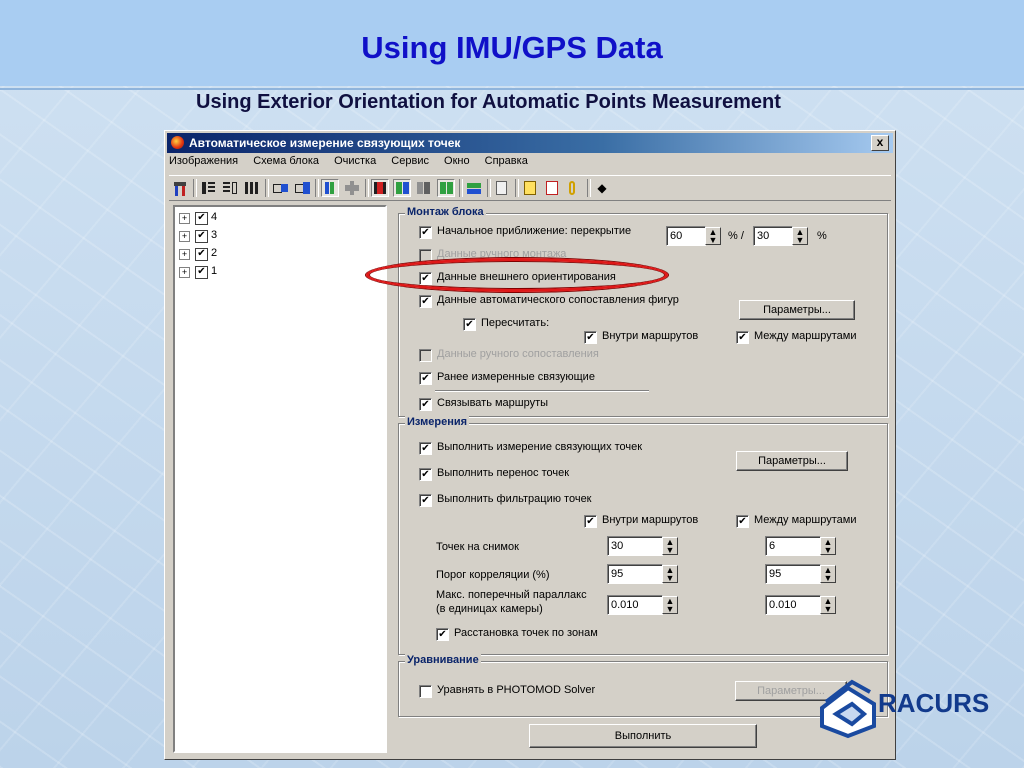  I want to click on slide-title: Using IMU/GPS Data, so click(512, 47).